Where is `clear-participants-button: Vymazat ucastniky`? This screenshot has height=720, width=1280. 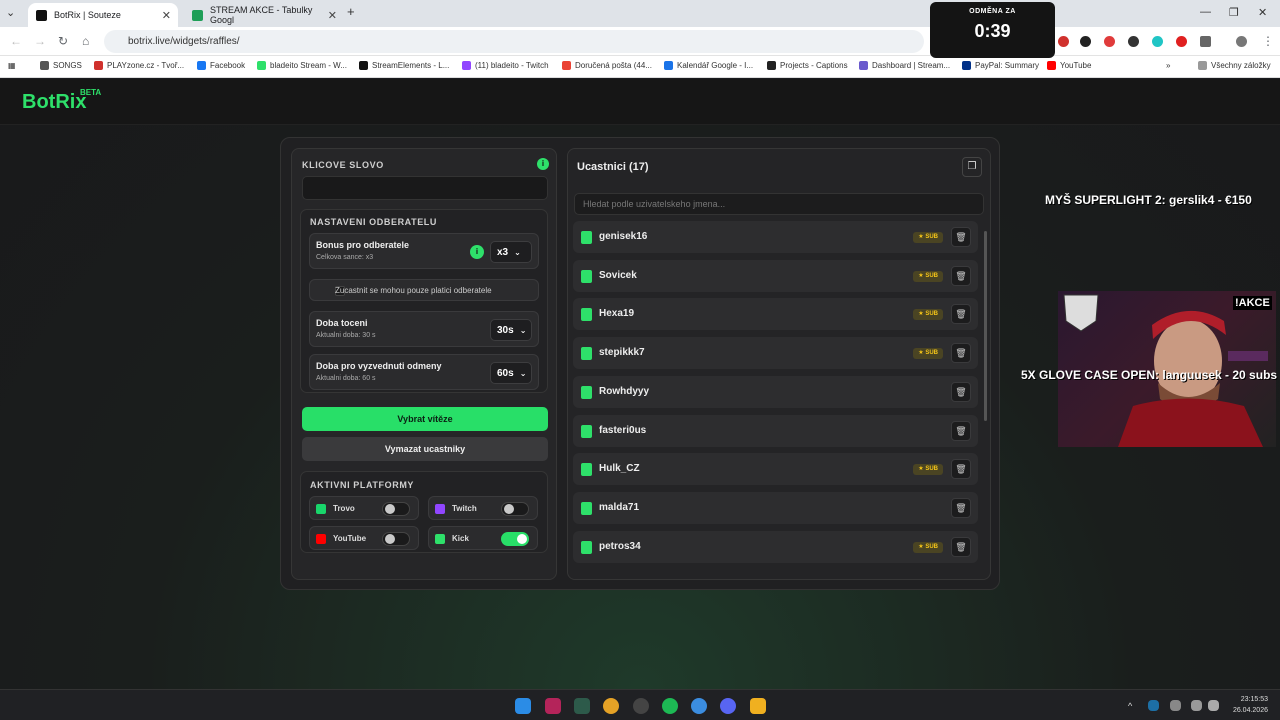
clear-participants-button: Vymazat ucastniky is located at coordinates (425, 449).